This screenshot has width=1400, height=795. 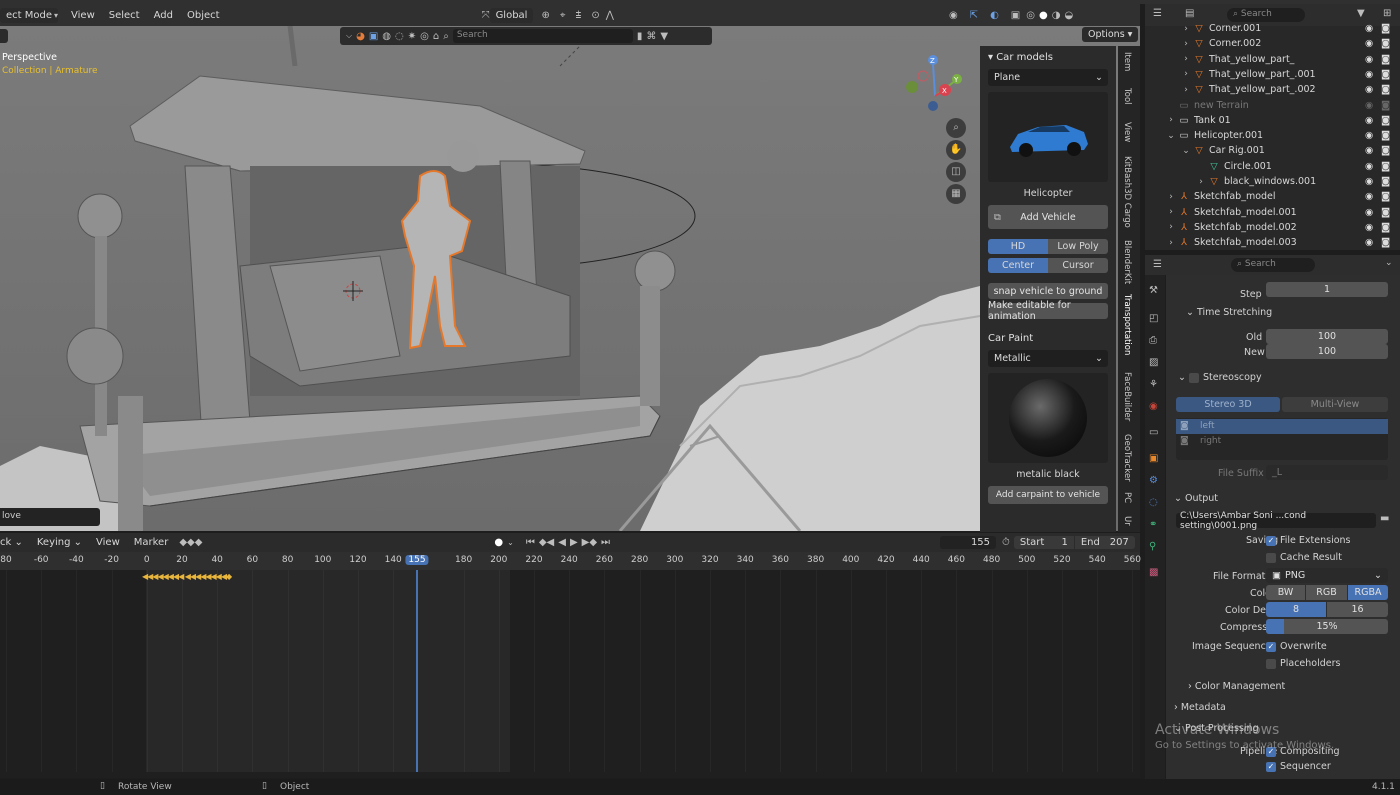 What do you see at coordinates (1153, 384) in the screenshot?
I see `scene-tab-icon: ⚘` at bounding box center [1153, 384].